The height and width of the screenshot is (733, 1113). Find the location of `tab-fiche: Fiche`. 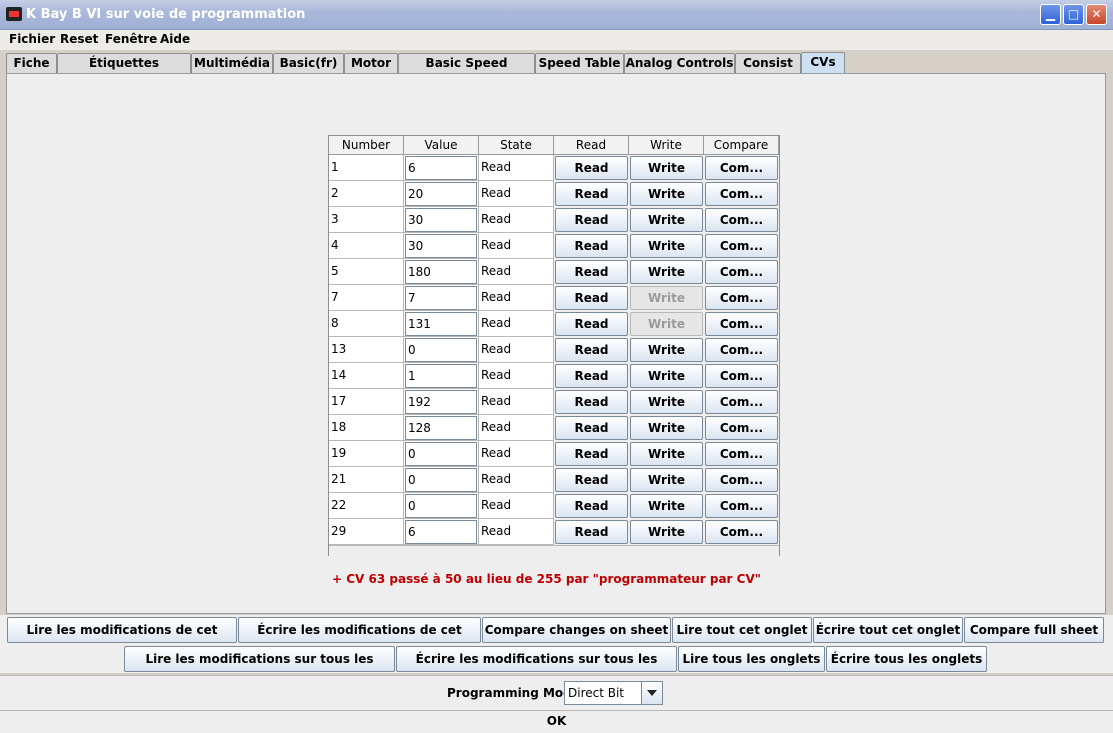

tab-fiche: Fiche is located at coordinates (31, 63).